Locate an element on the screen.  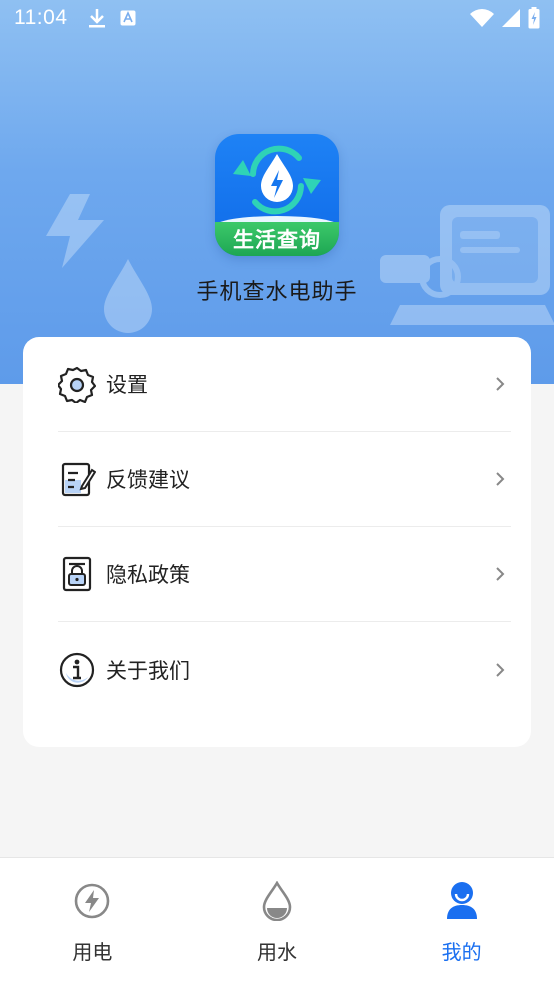
menu-item-feedback: 反馈建议 is located at coordinates (284, 479).